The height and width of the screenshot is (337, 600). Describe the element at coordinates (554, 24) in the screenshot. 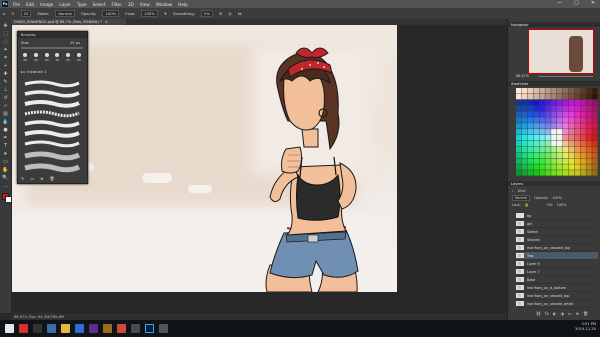

I see `navigator-header: Navigator` at that location.